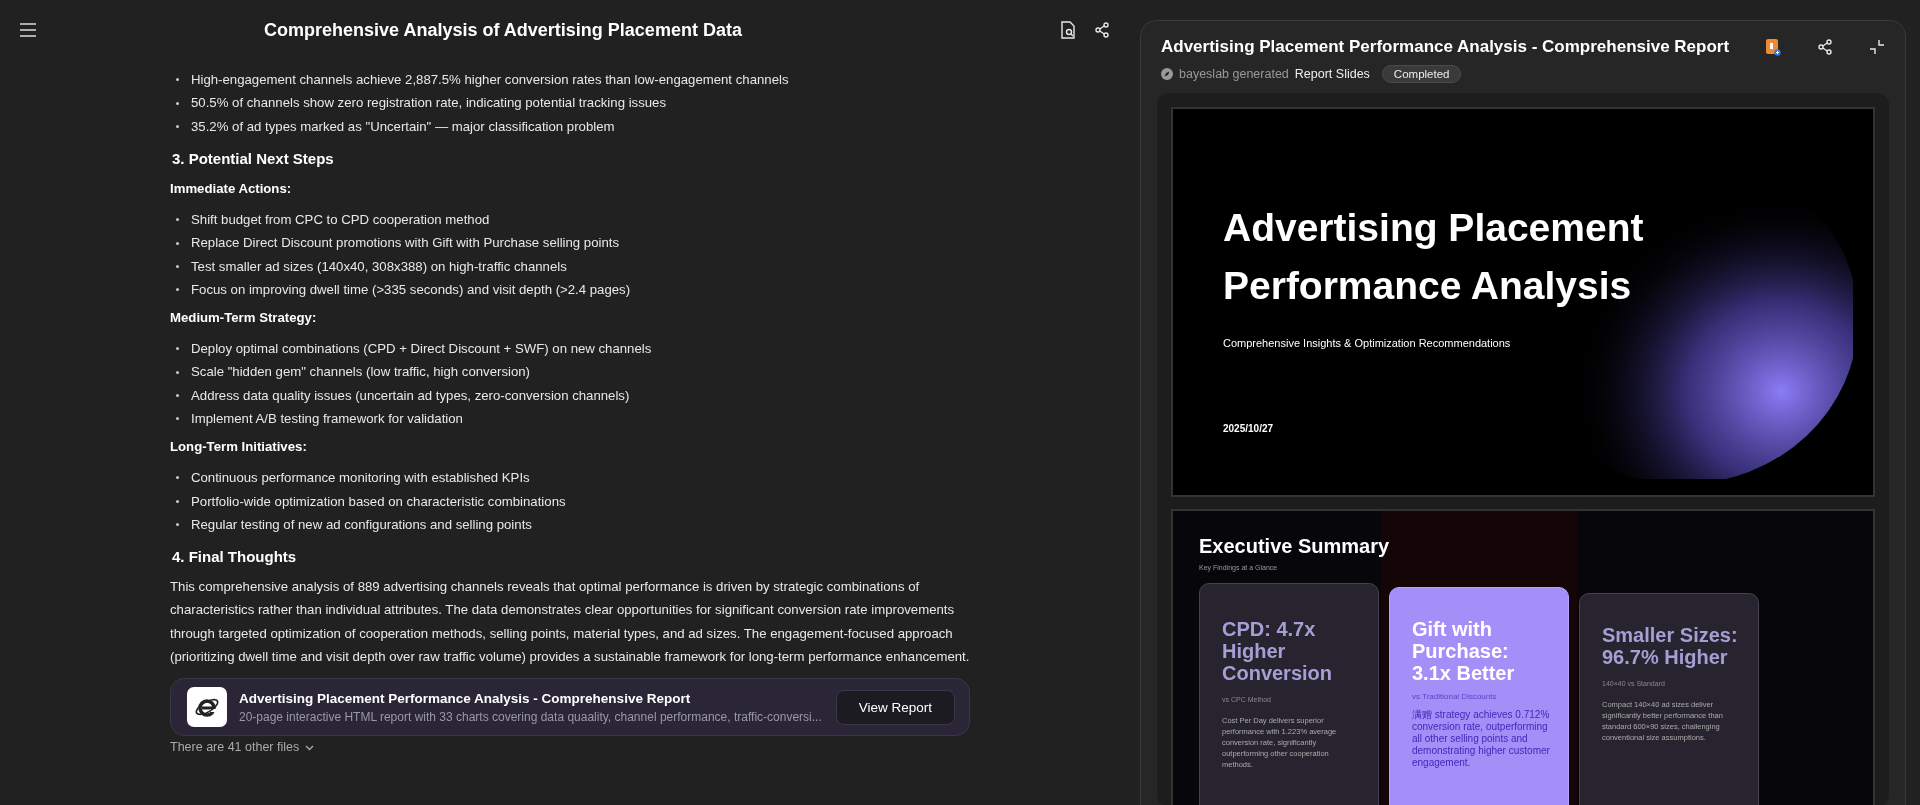 Image resolution: width=1920 pixels, height=805 pixels. Describe the element at coordinates (1773, 47) in the screenshot. I see `slides-file-icon` at that location.